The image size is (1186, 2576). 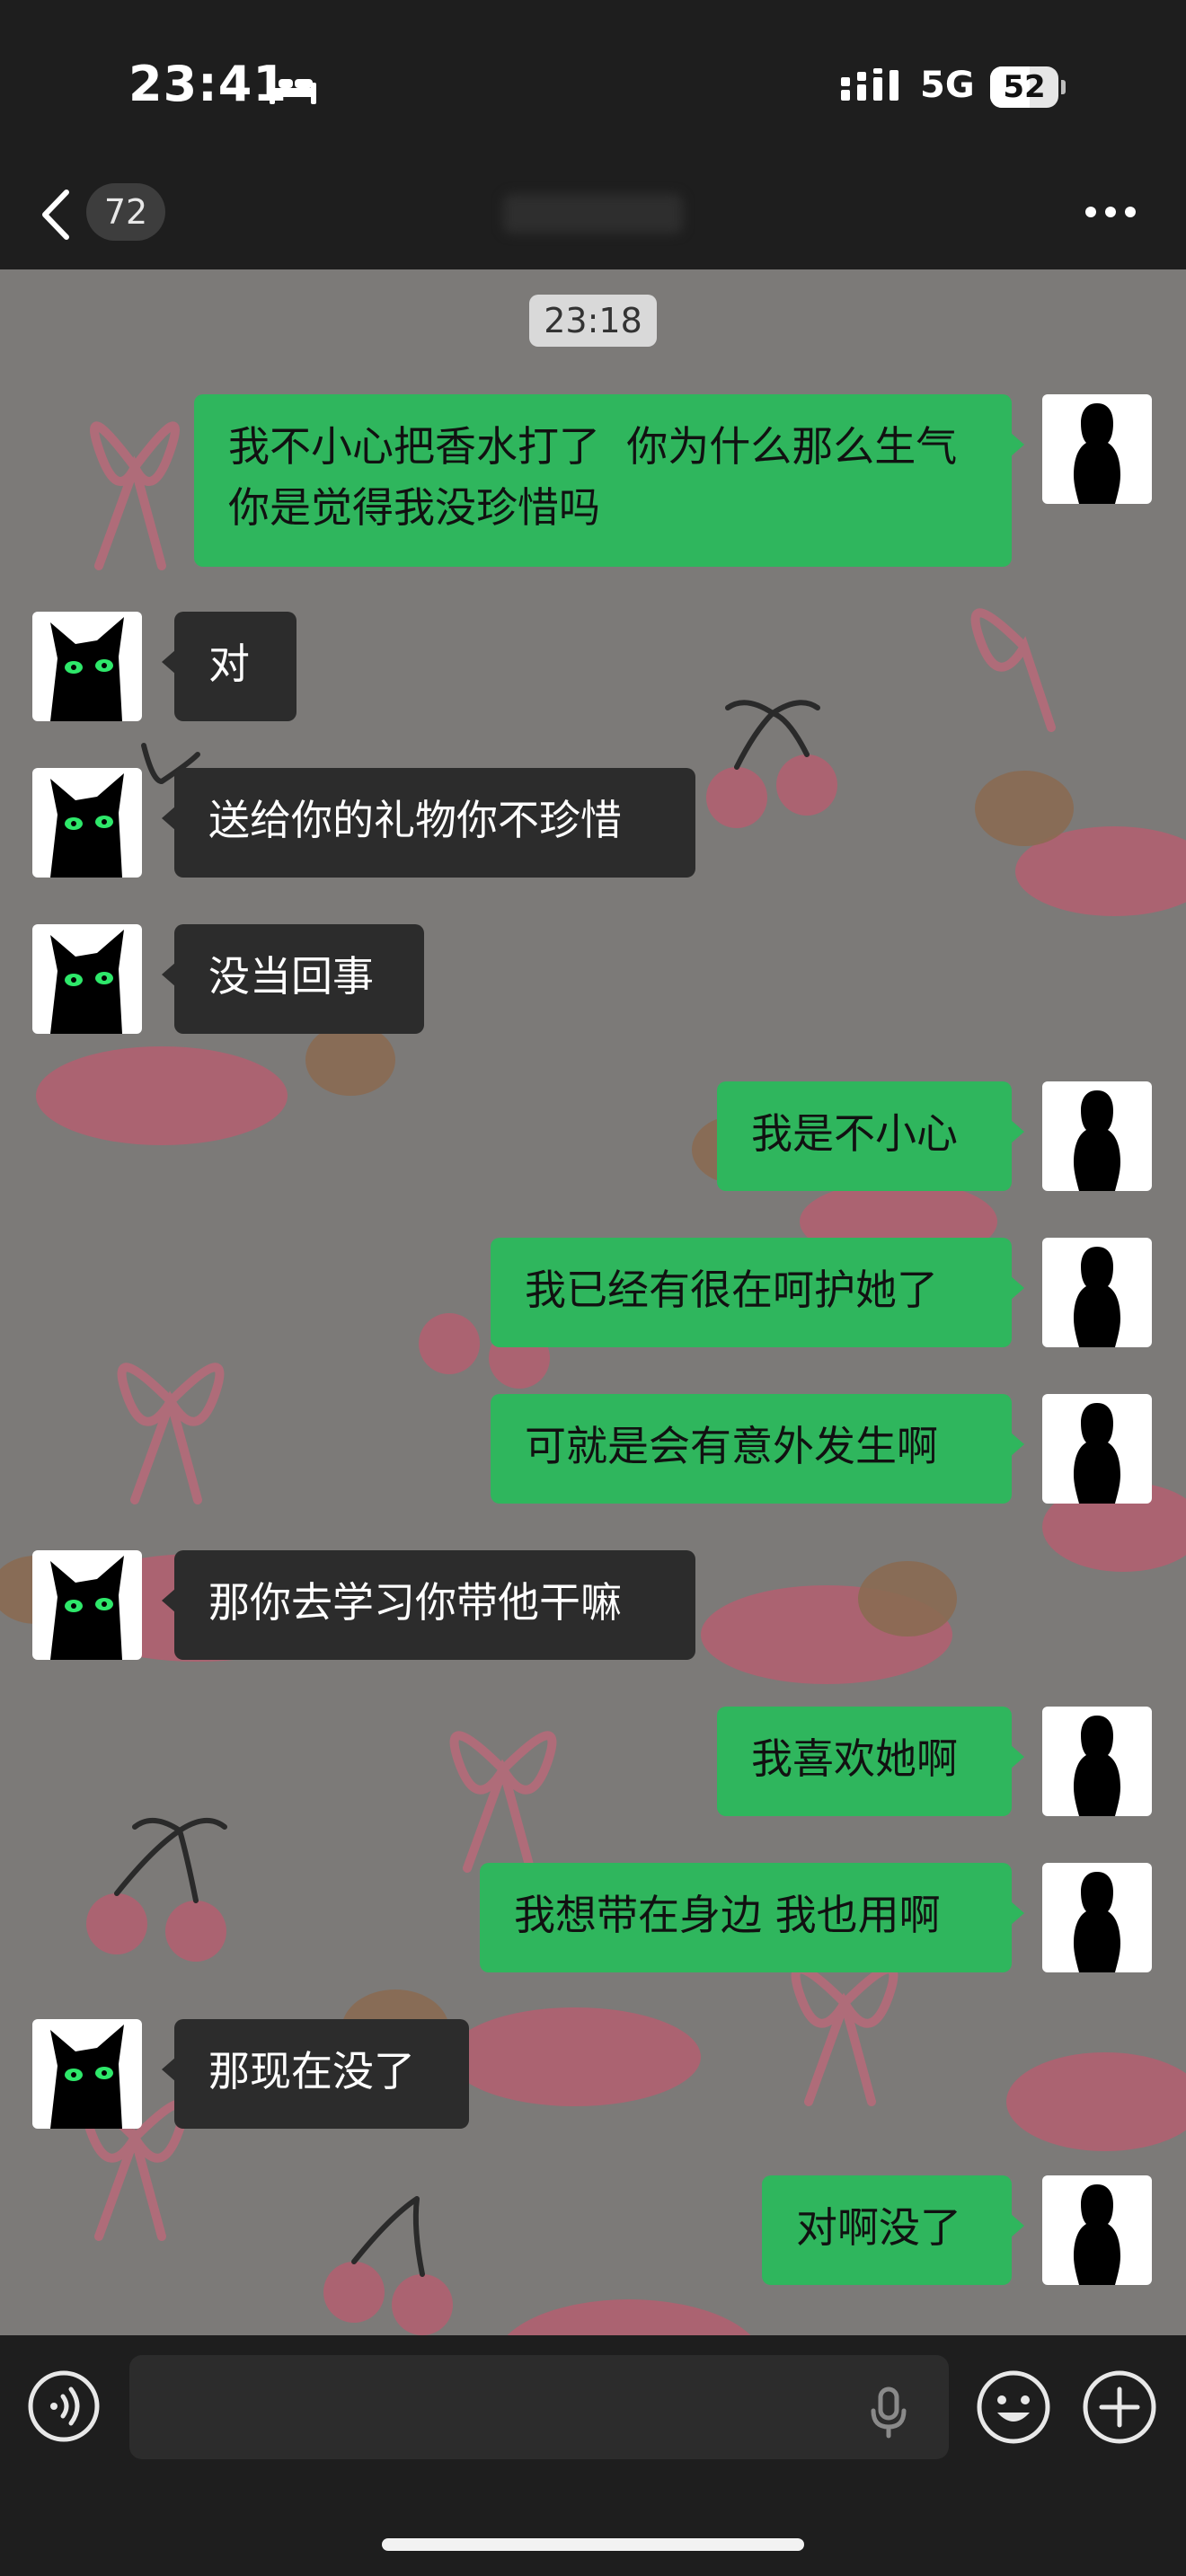 I want to click on unread-count-badge: 72, so click(x=125, y=212).